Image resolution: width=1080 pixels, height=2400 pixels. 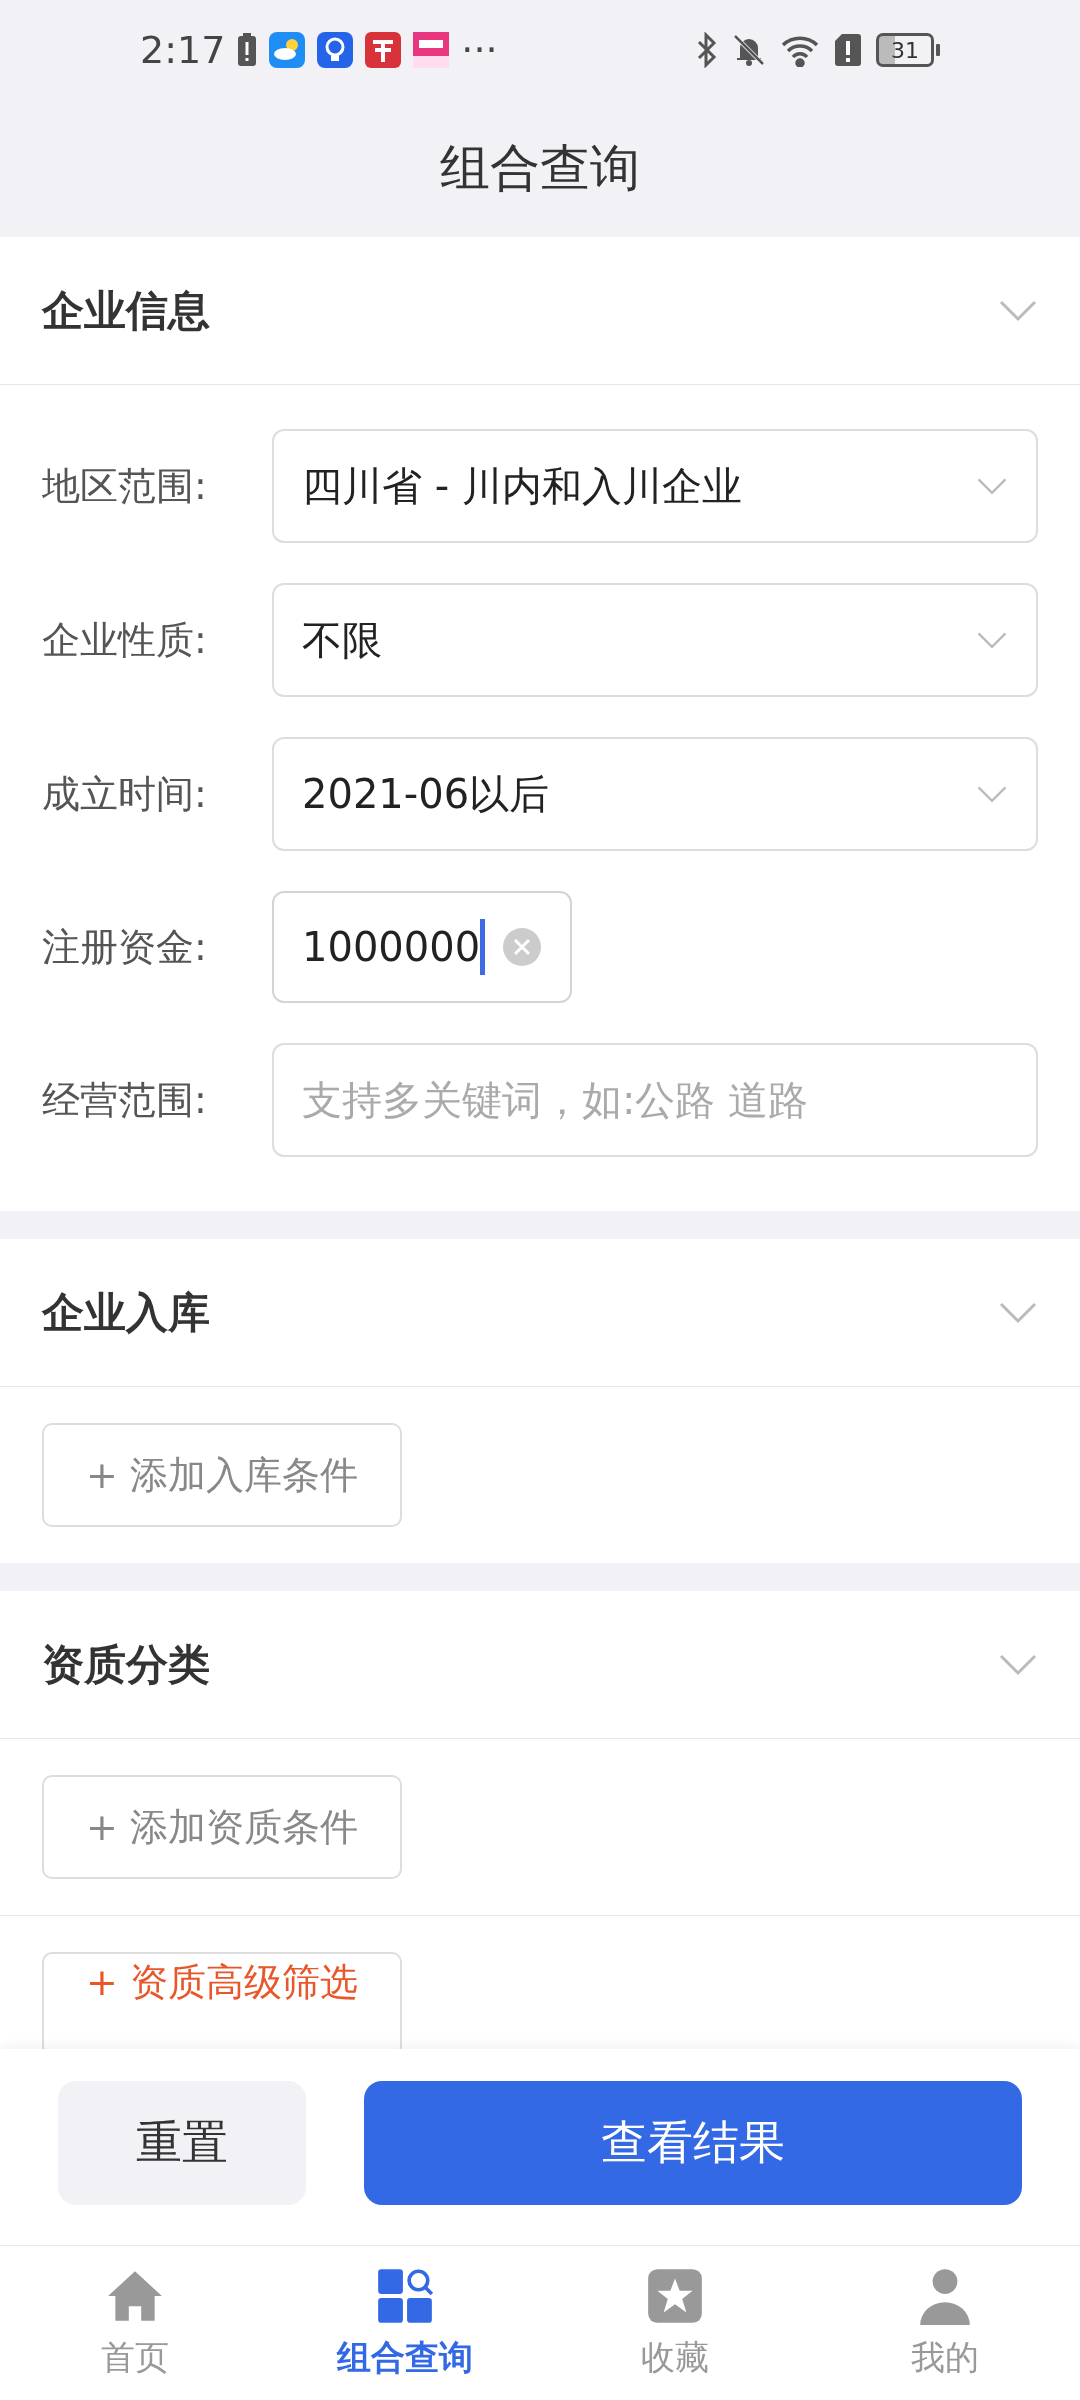 What do you see at coordinates (126, 310) in the screenshot?
I see `section-title: 企业信息` at bounding box center [126, 310].